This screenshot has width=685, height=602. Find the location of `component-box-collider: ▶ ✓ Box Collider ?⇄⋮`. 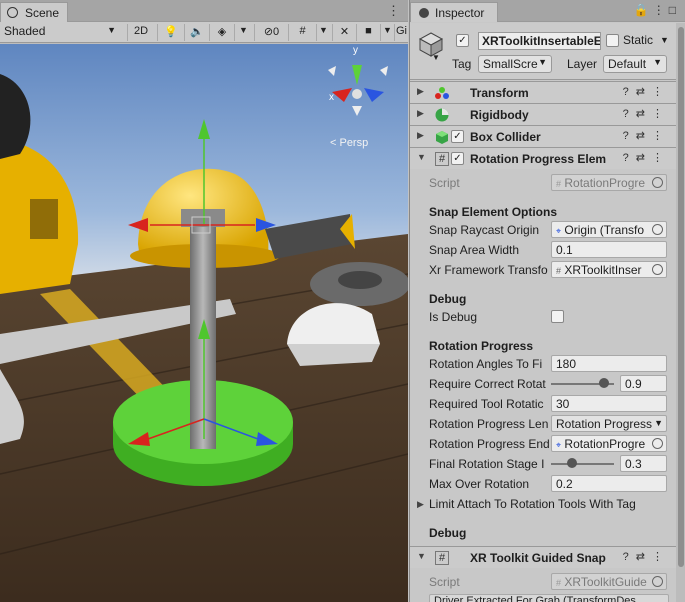

component-box-collider: ▶ ✓ Box Collider ?⇄⋮ is located at coordinates (543, 136).